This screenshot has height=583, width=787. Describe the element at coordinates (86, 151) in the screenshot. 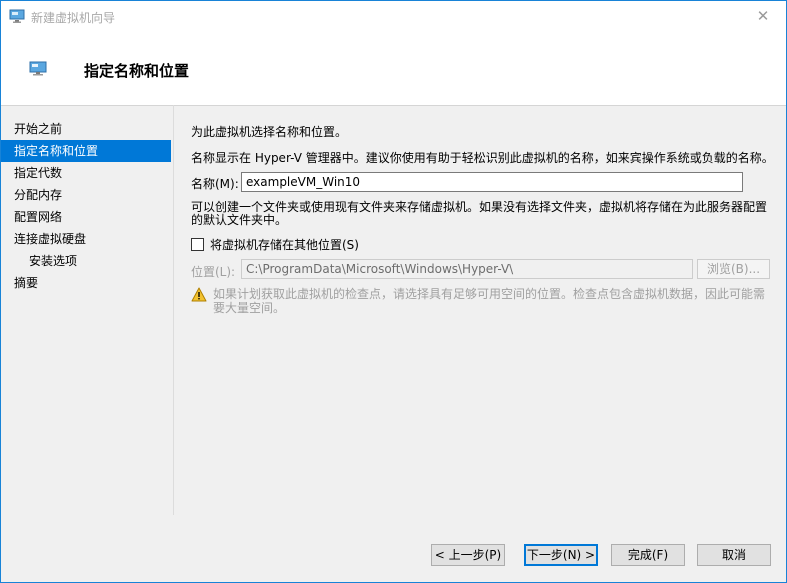

I see `nav-item-name-and-location: 指定名称和位置` at that location.